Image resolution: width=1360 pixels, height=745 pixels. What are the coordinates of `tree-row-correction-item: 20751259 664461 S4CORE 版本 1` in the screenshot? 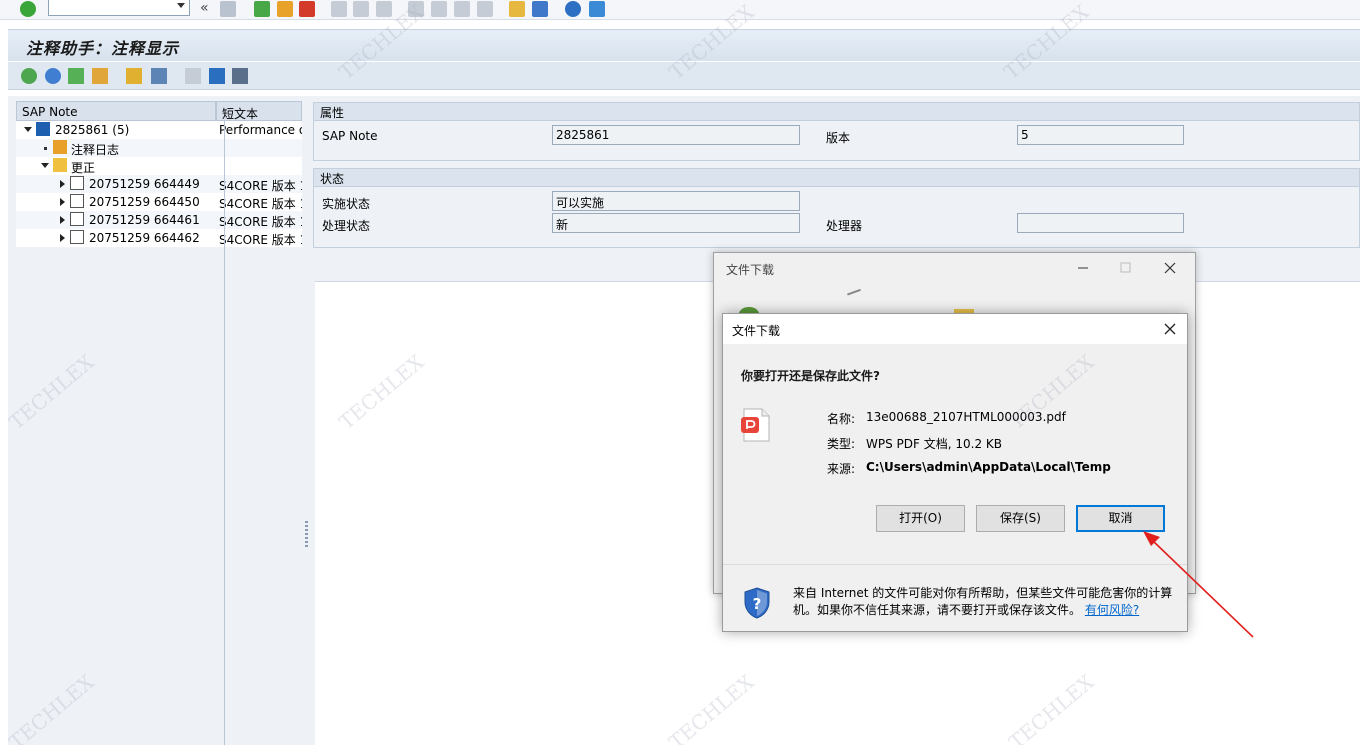 It's located at (159, 220).